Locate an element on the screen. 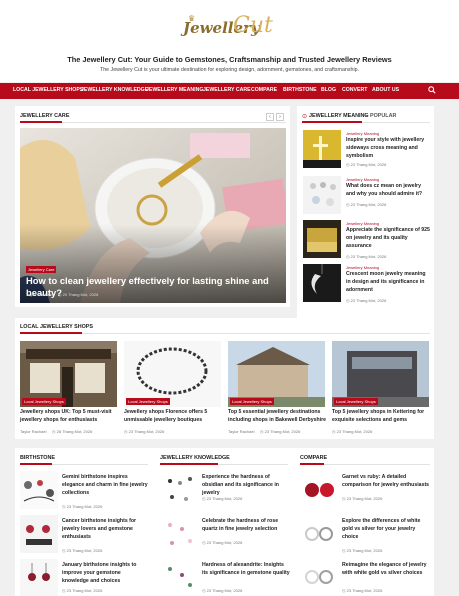  nav-about-us: ABOUT US is located at coordinates (385, 90).